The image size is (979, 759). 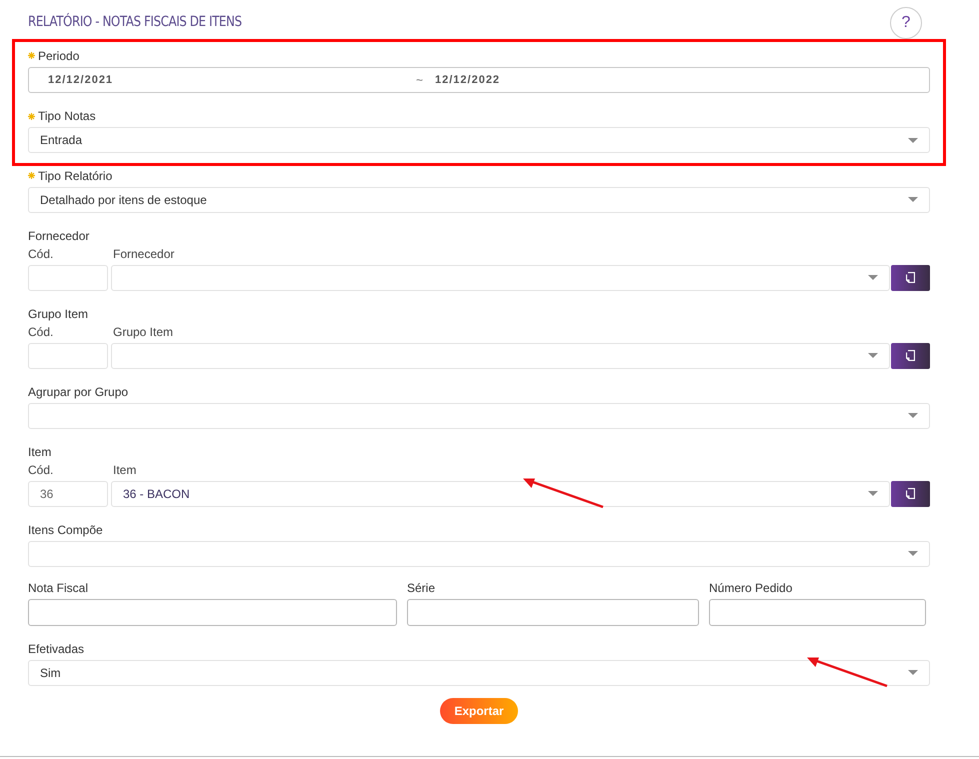 What do you see at coordinates (59, 55) in the screenshot?
I see `field-label: Periodo` at bounding box center [59, 55].